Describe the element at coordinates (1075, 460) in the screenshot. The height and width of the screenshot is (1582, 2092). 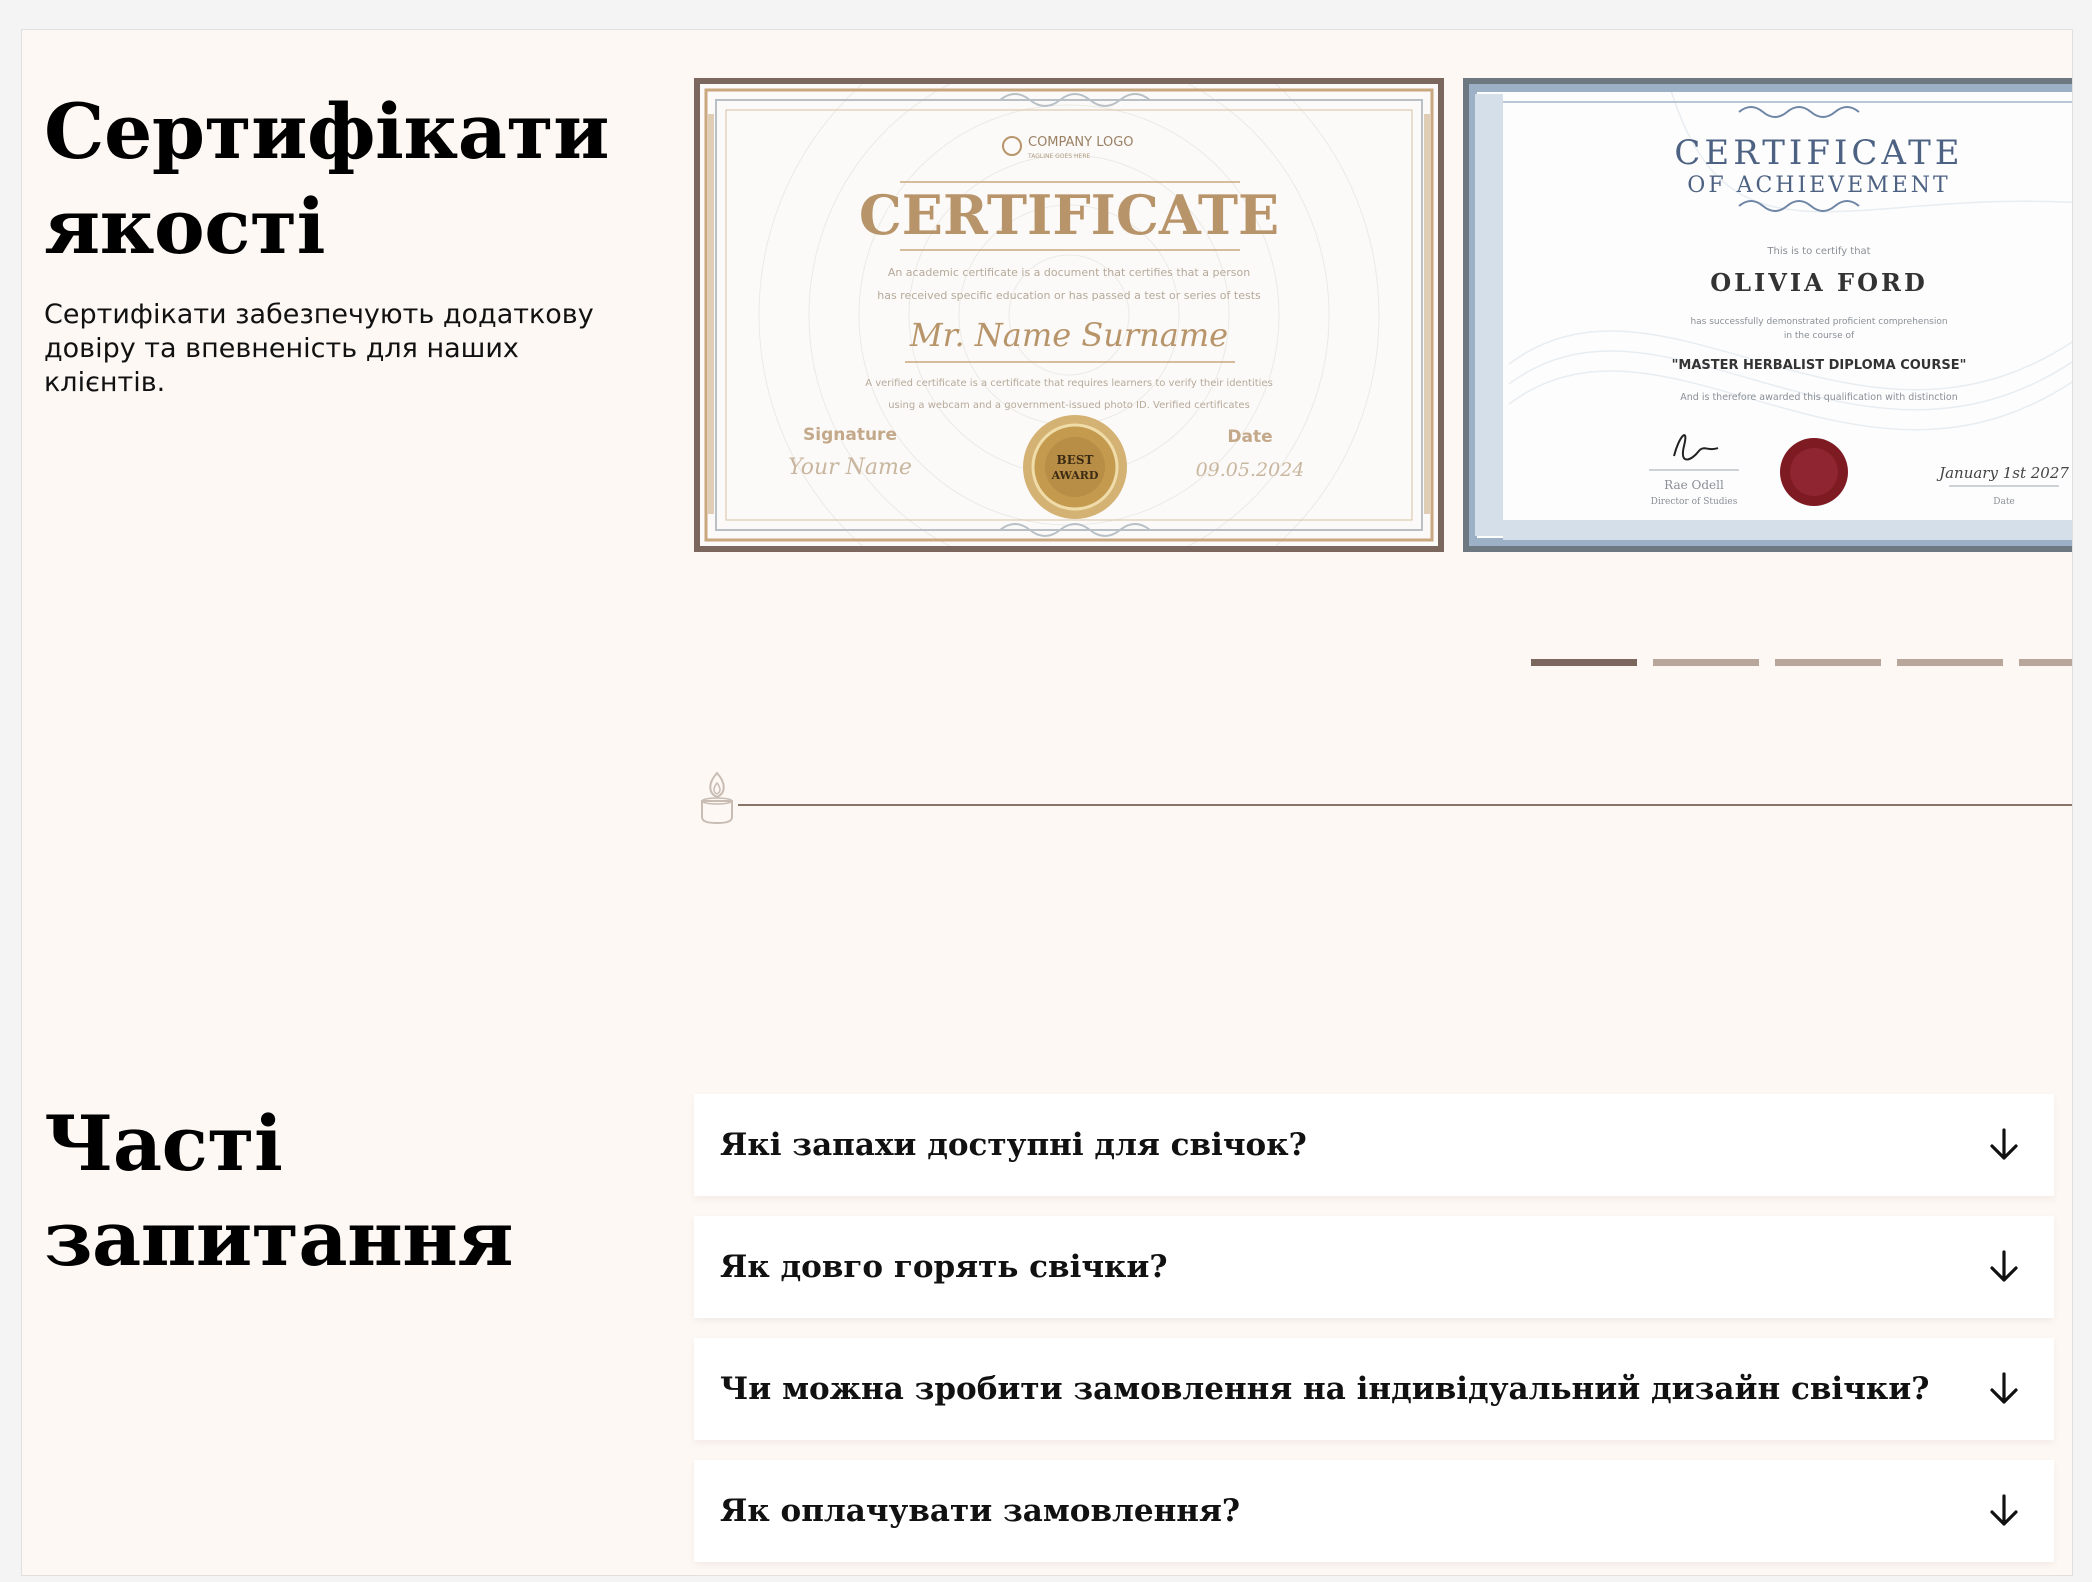
I see `svg-text: BEST` at that location.